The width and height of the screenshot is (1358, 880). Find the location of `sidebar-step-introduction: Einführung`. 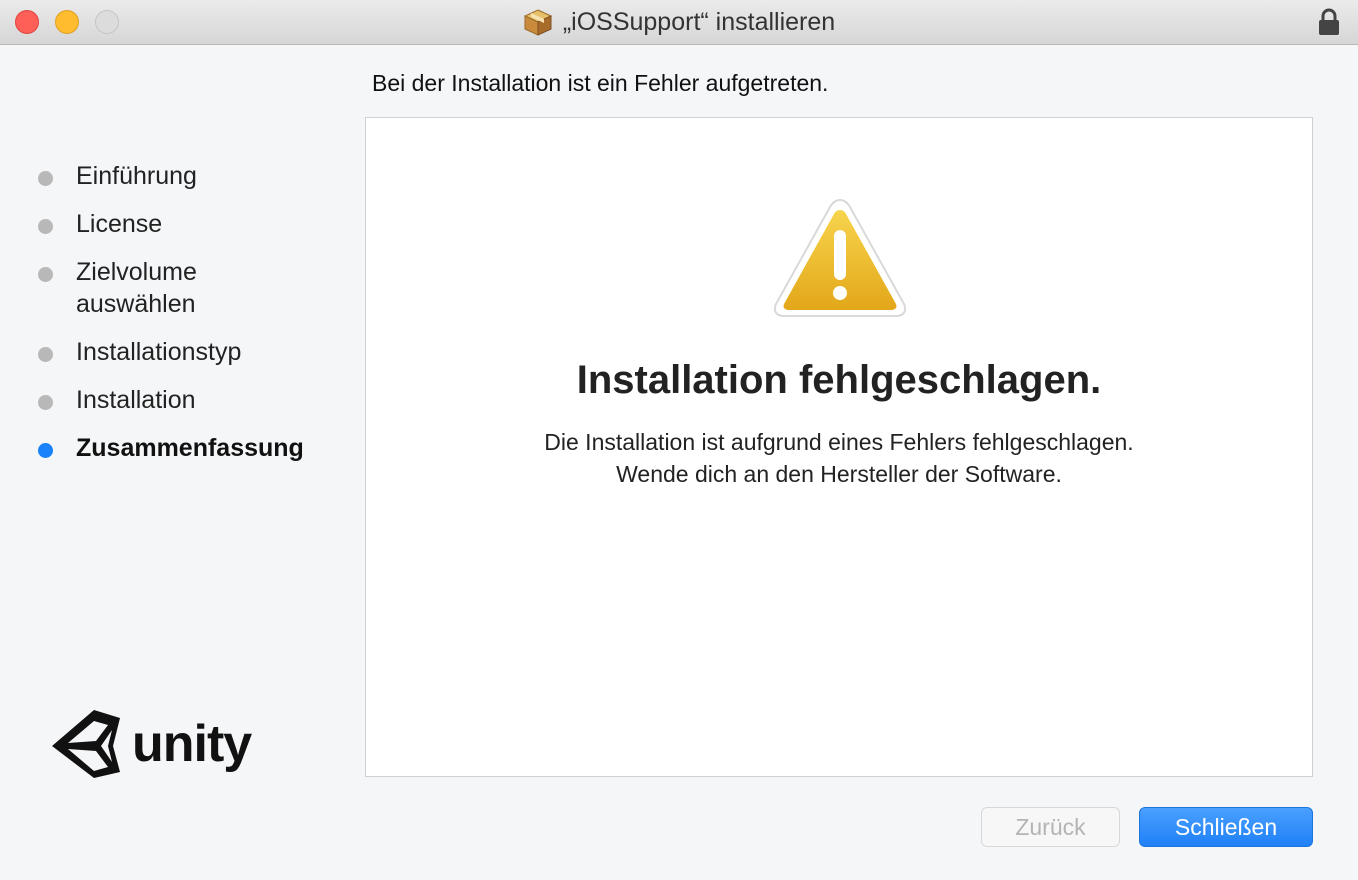

sidebar-step-introduction: Einführung is located at coordinates (193, 176).